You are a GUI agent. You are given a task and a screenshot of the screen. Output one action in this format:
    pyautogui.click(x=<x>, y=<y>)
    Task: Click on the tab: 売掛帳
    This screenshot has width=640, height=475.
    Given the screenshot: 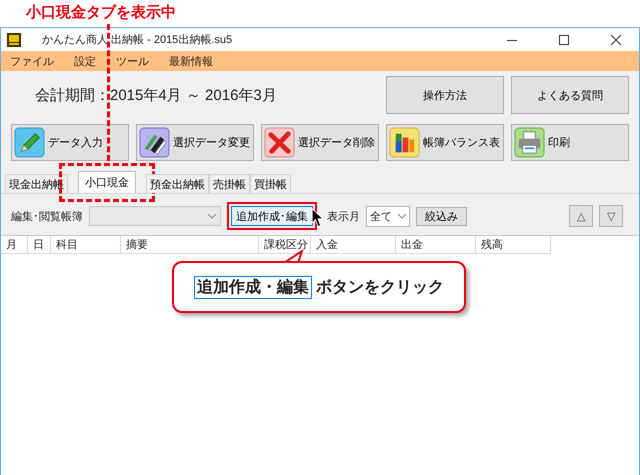 What is the action you would take?
    pyautogui.click(x=229, y=183)
    